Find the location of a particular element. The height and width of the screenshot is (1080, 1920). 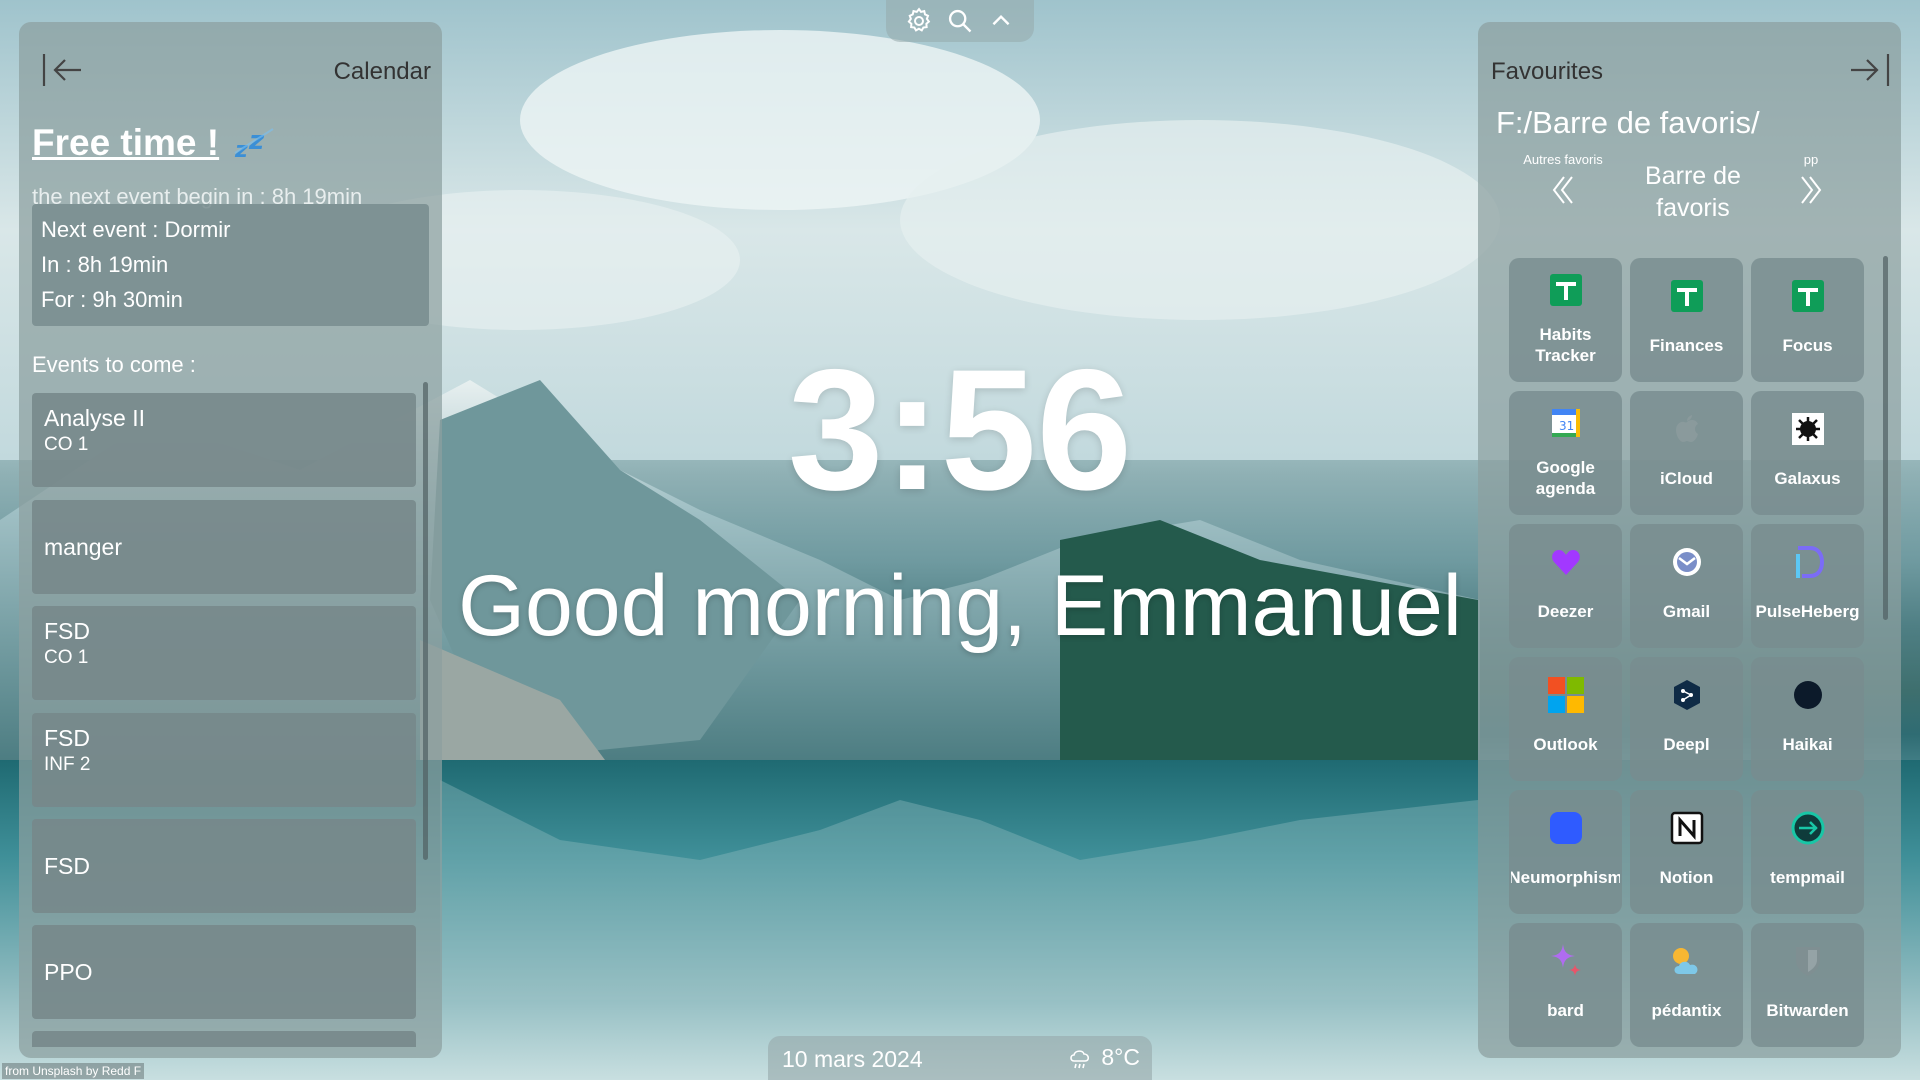

square-icon is located at coordinates (1565, 828).